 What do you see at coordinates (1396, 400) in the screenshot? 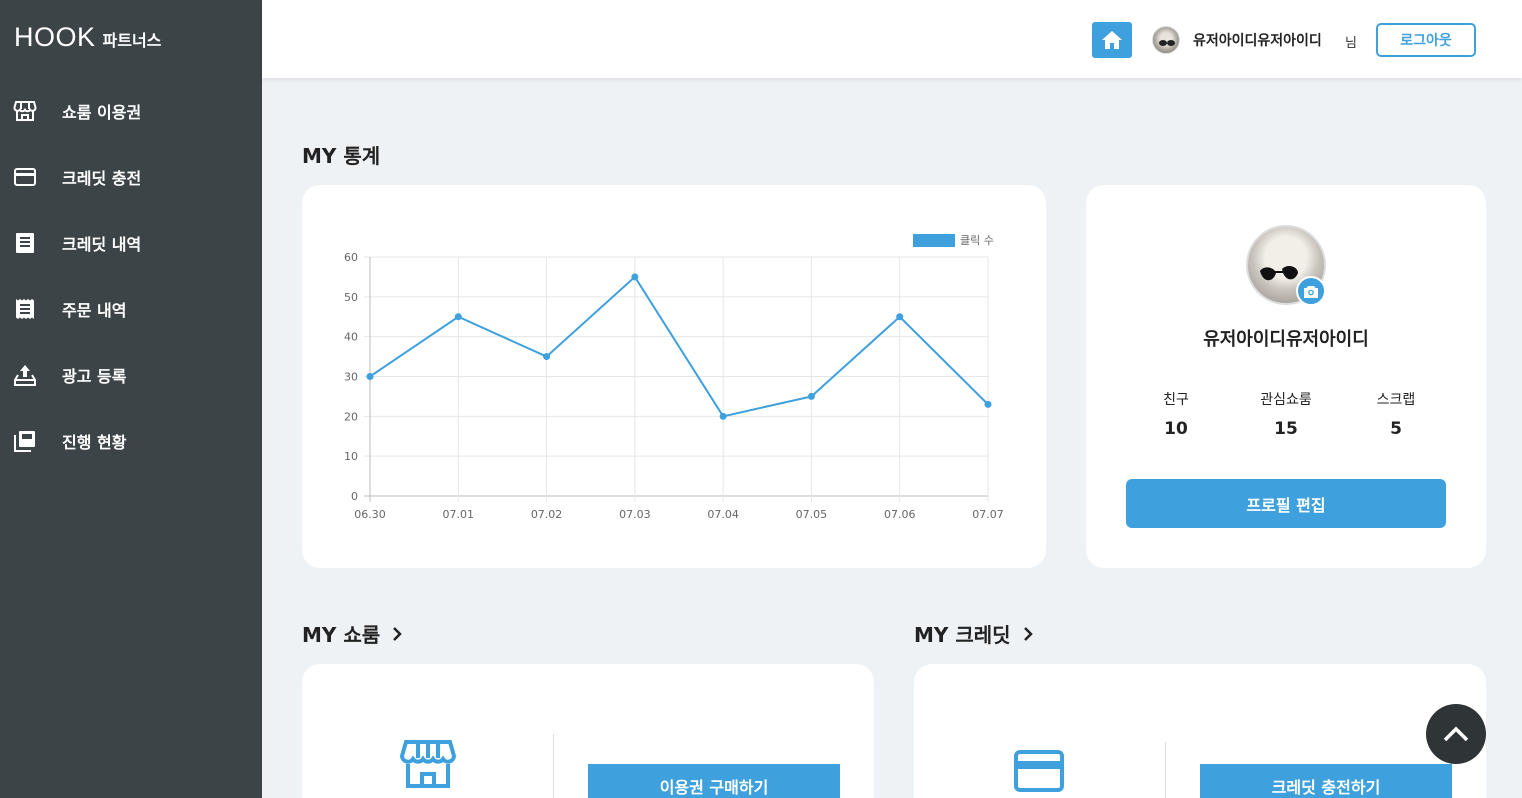
I see `stat-label: 스크랩` at bounding box center [1396, 400].